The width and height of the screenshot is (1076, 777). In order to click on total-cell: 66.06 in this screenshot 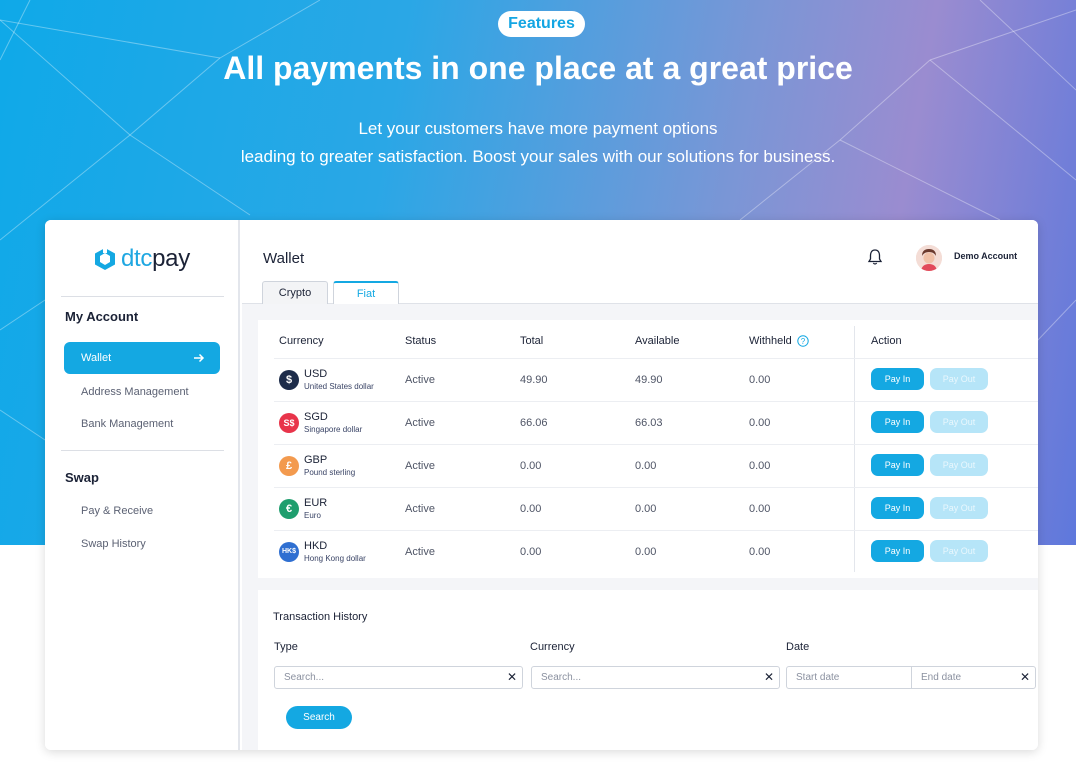, I will do `click(534, 423)`.